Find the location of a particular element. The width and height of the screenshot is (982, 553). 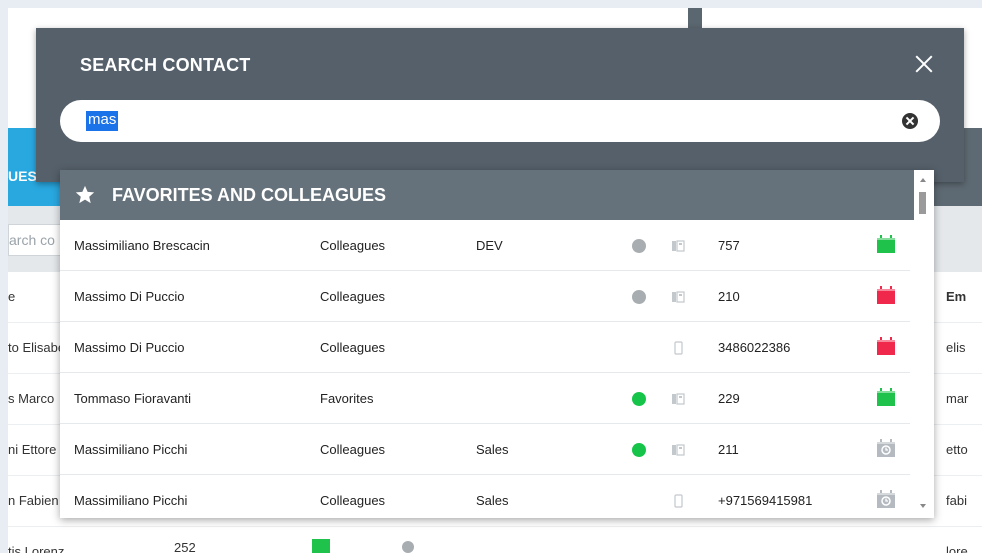

background-row: tis Lorenzo lore 252 is located at coordinates (495, 540).